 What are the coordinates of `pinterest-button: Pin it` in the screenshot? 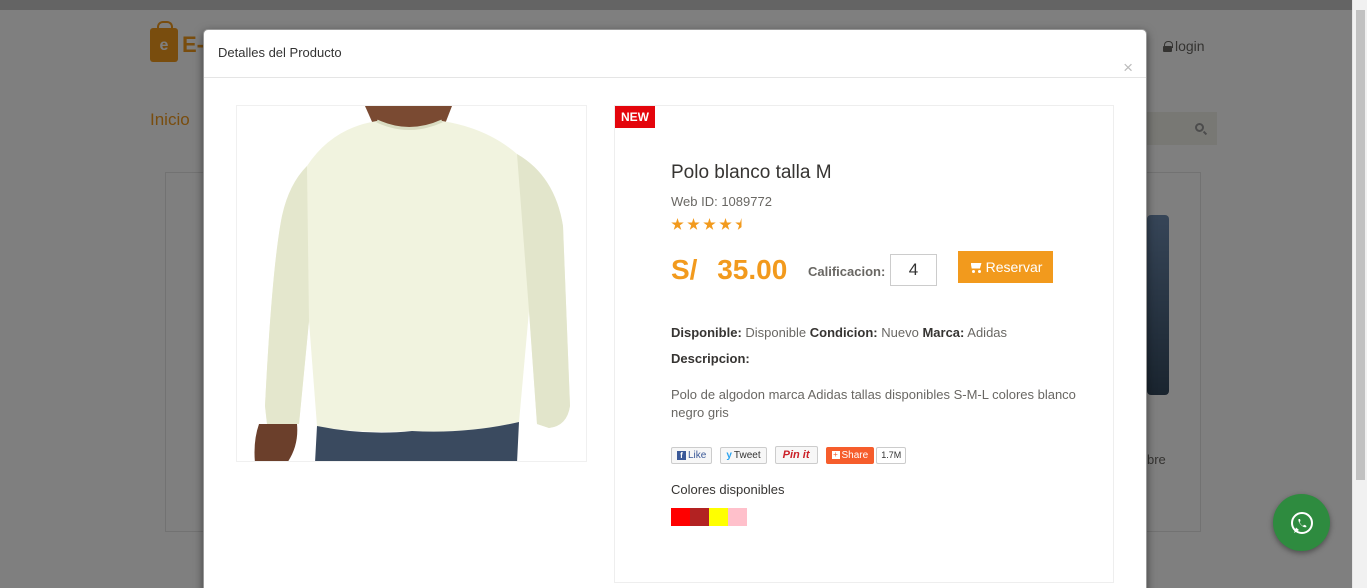 It's located at (796, 455).